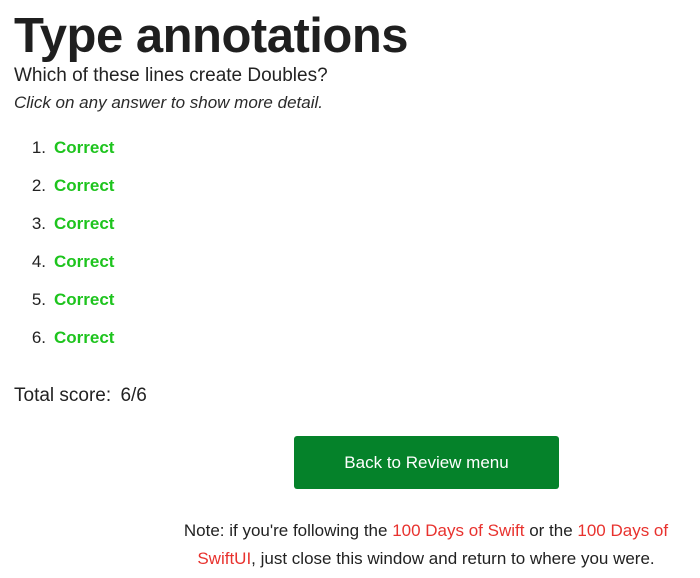  Describe the element at coordinates (551, 530) in the screenshot. I see `note-middle: or the` at that location.